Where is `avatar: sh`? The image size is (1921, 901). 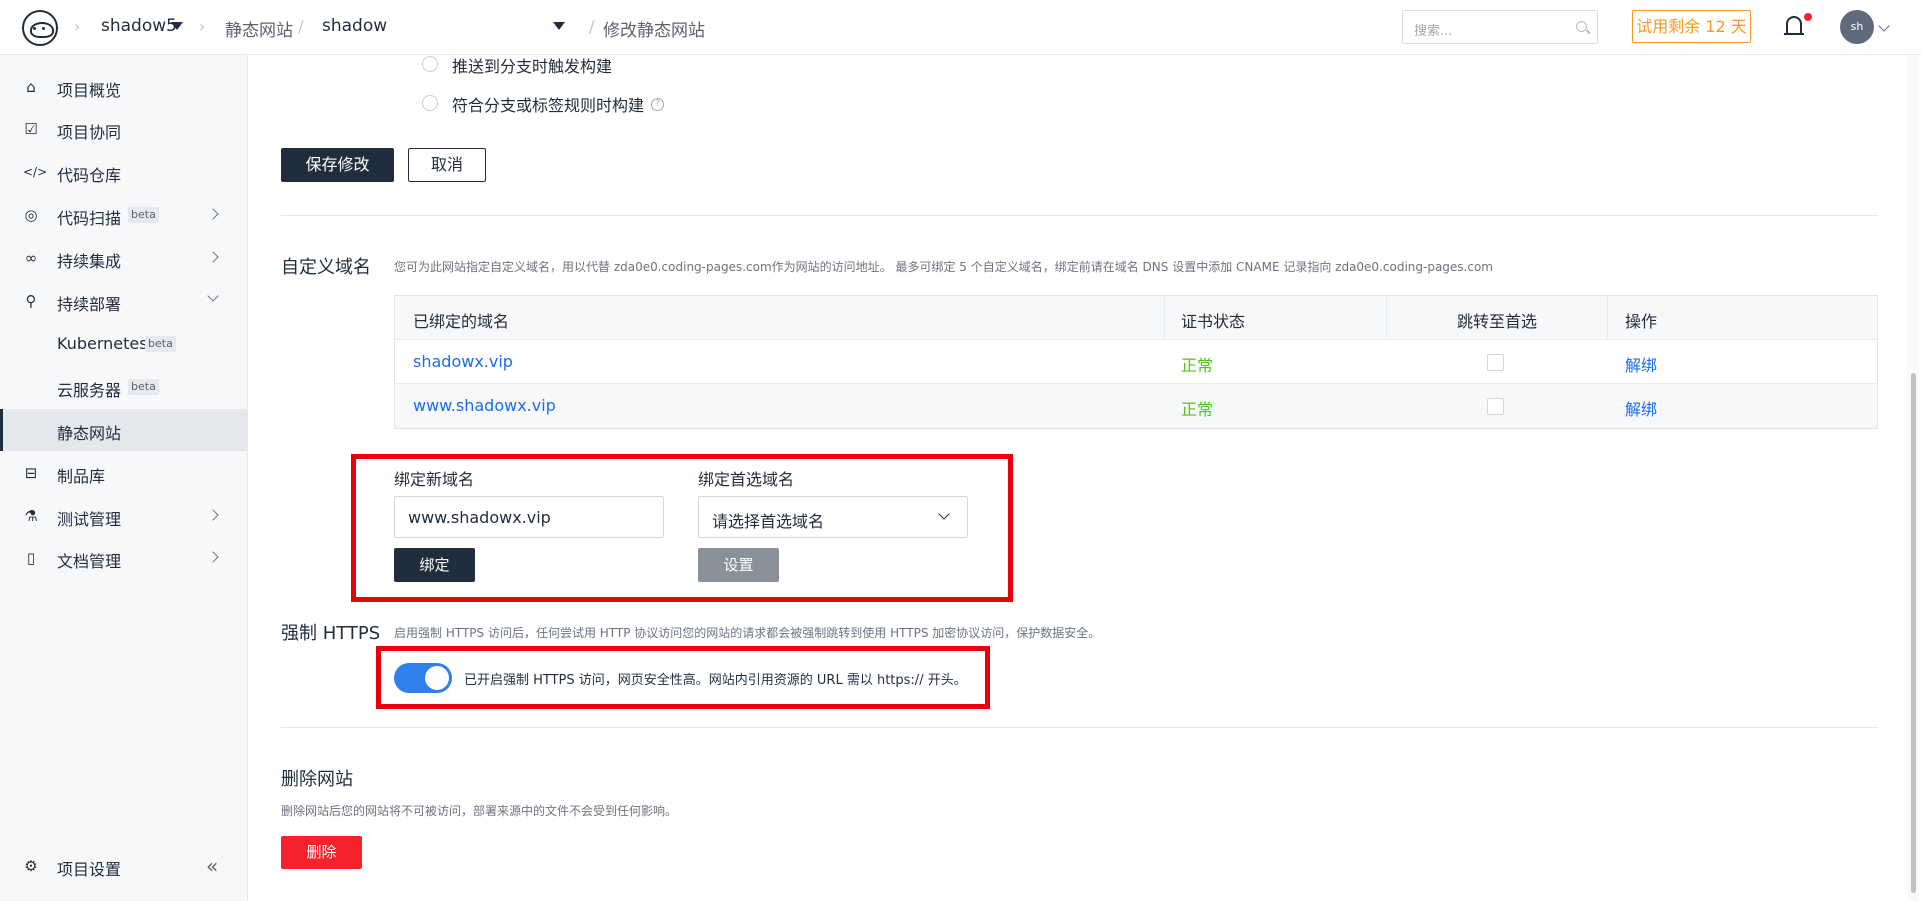 avatar: sh is located at coordinates (1857, 27).